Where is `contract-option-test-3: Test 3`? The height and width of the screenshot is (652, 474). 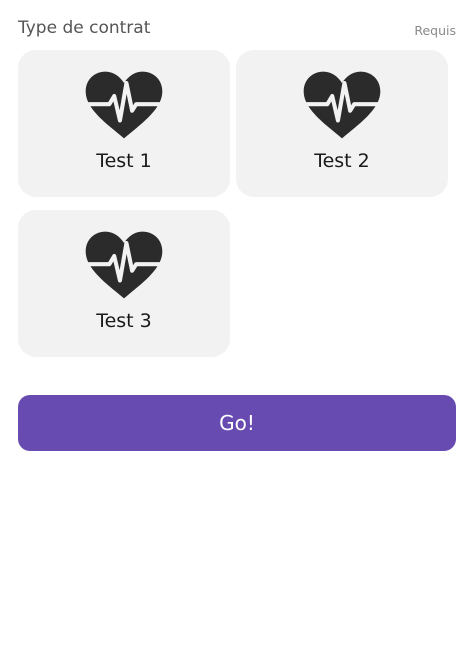
contract-option-test-3: Test 3 is located at coordinates (124, 283).